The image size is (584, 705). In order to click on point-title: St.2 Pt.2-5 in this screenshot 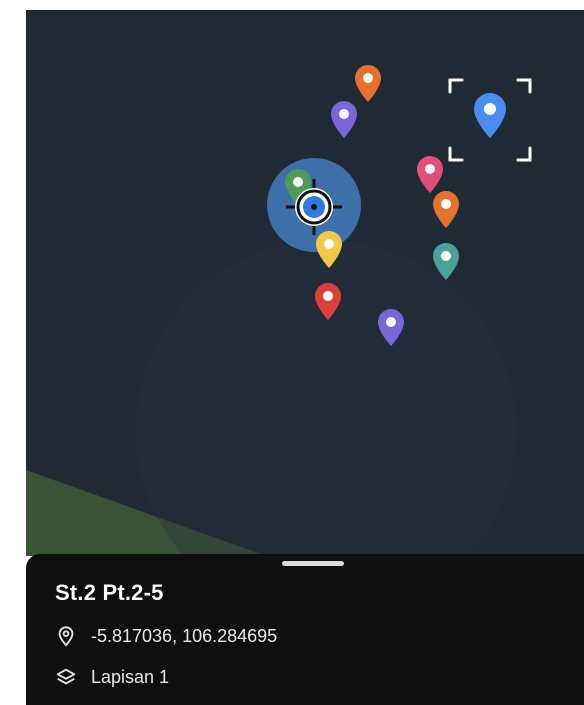, I will do `click(109, 592)`.